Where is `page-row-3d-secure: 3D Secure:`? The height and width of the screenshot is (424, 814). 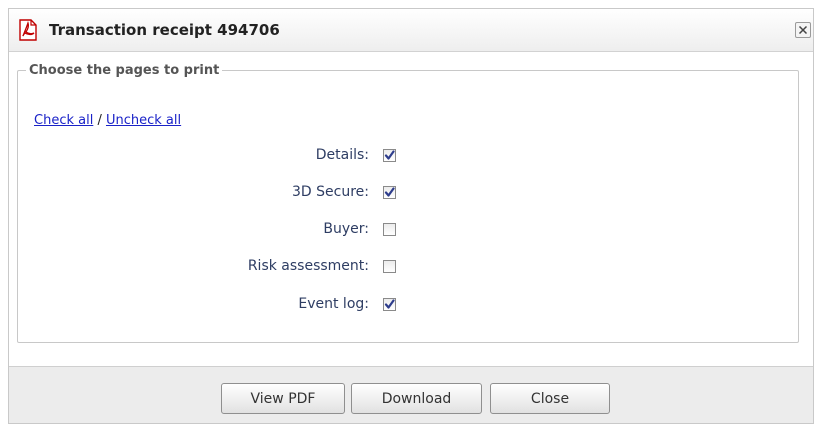
page-row-3d-secure: 3D Secure: is located at coordinates (204, 193).